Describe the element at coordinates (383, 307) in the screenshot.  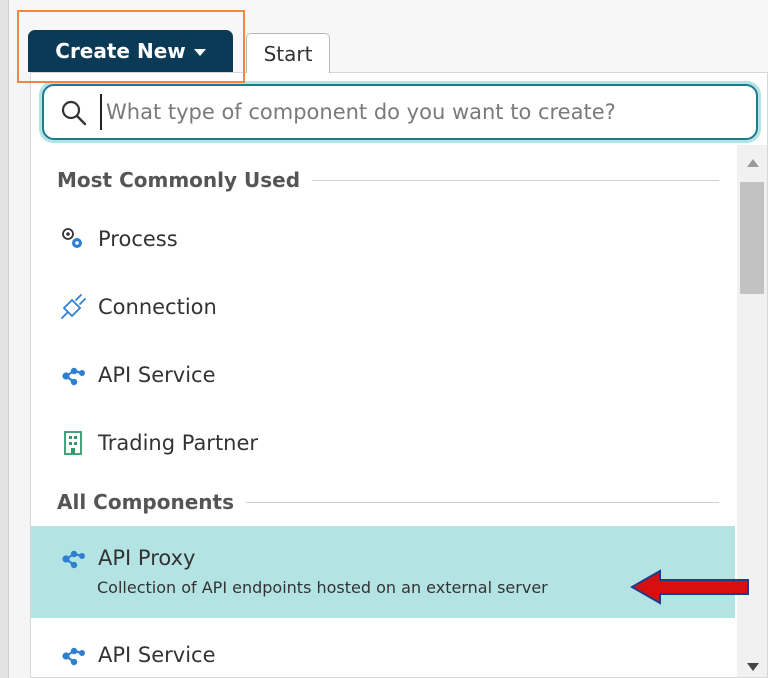
I see `list-item-connection: Connection` at that location.